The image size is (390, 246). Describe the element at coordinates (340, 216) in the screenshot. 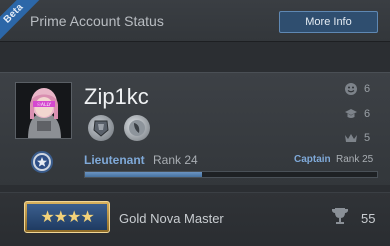

I see `trophy-icon` at that location.